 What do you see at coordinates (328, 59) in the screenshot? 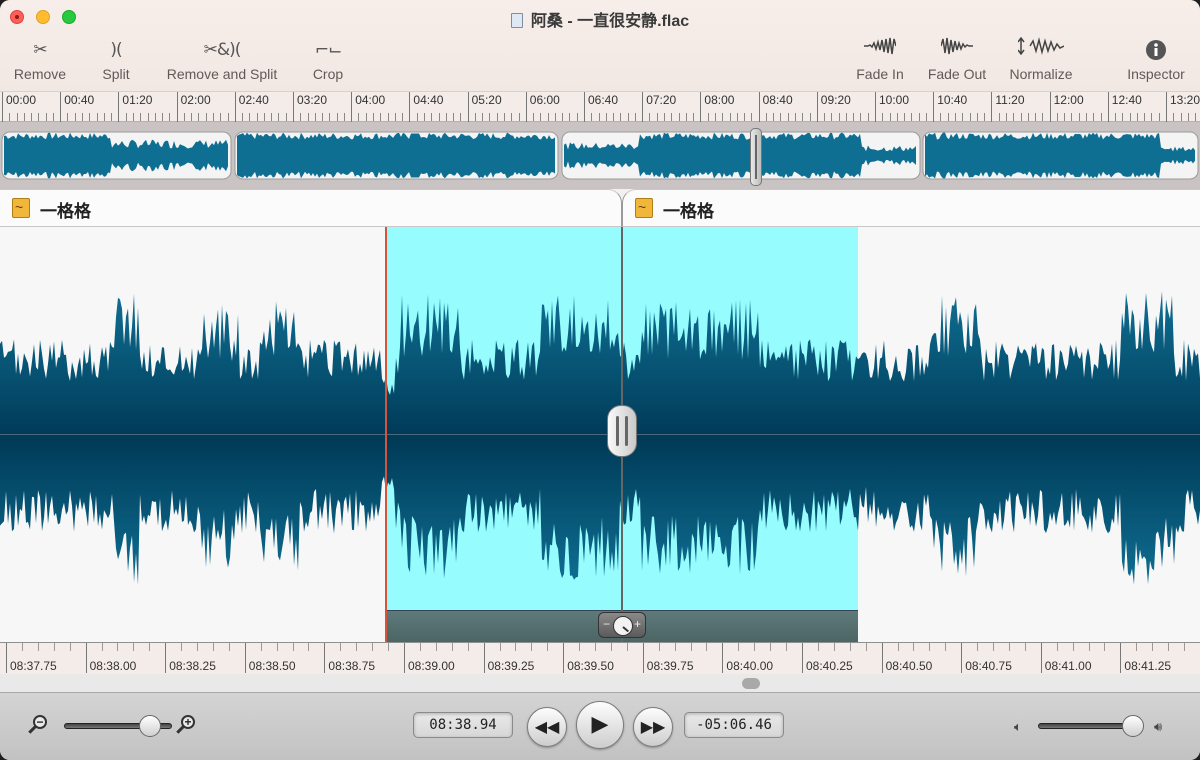
I see `crop-button: ⌐⌙ Crop` at bounding box center [328, 59].